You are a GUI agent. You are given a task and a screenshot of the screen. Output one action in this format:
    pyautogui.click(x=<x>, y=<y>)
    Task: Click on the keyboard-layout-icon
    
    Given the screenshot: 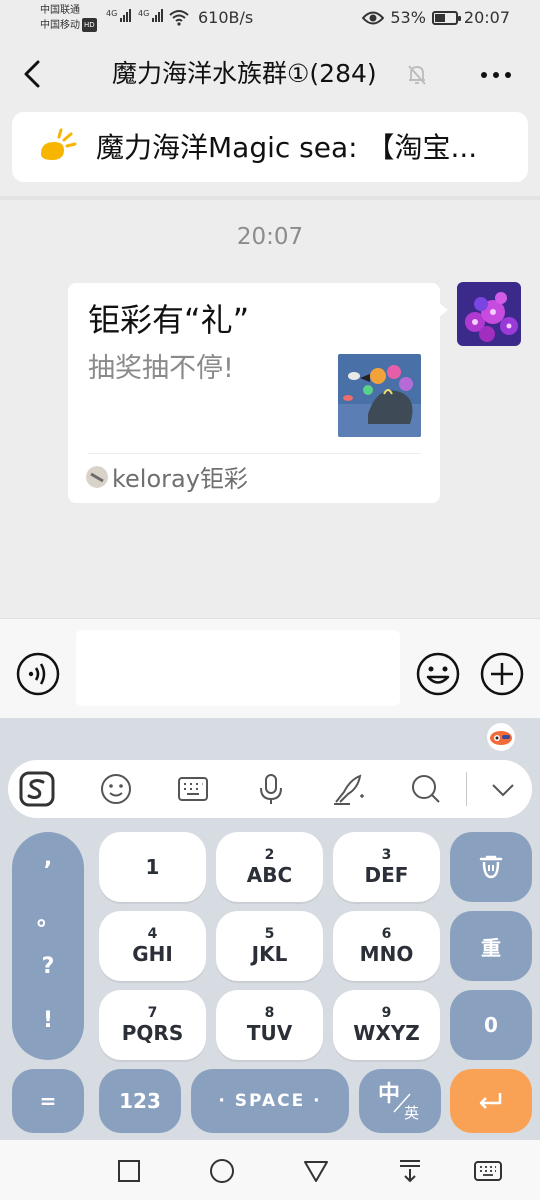 What is the action you would take?
    pyautogui.click(x=193, y=789)
    